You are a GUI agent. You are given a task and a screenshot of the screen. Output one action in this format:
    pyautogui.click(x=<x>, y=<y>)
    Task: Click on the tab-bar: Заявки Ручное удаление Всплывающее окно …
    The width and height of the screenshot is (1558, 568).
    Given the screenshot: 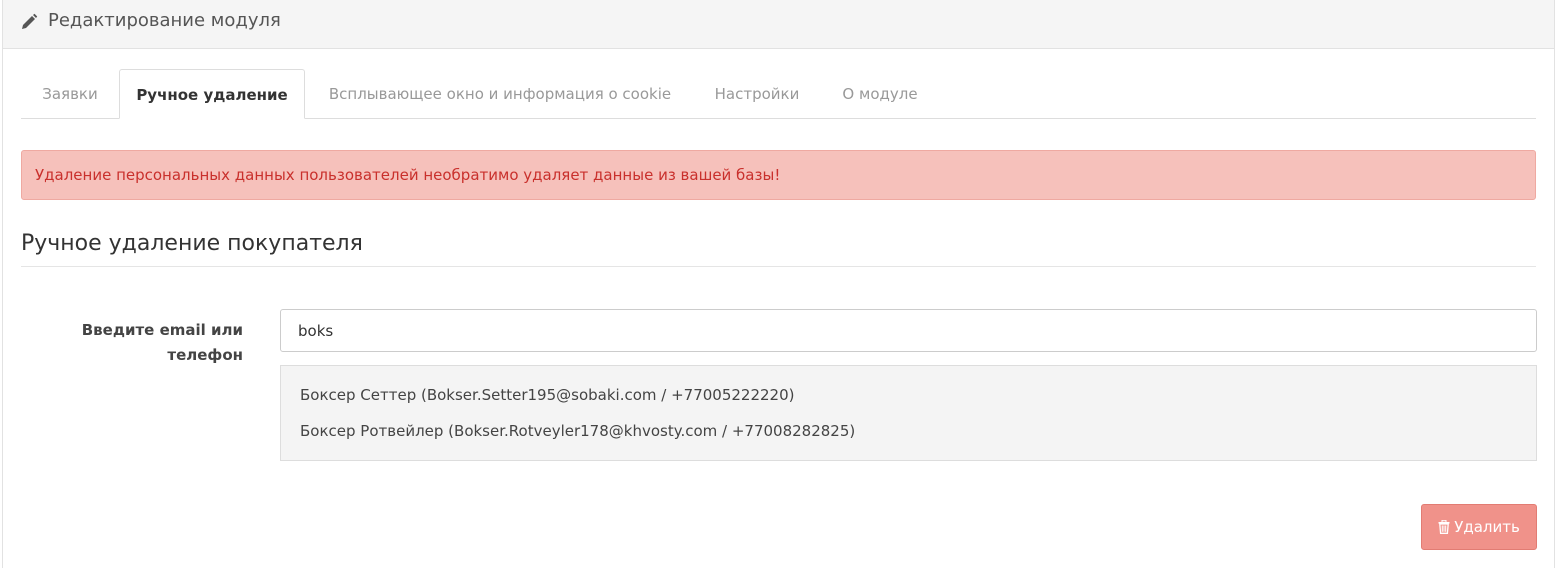 What is the action you would take?
    pyautogui.click(x=778, y=94)
    